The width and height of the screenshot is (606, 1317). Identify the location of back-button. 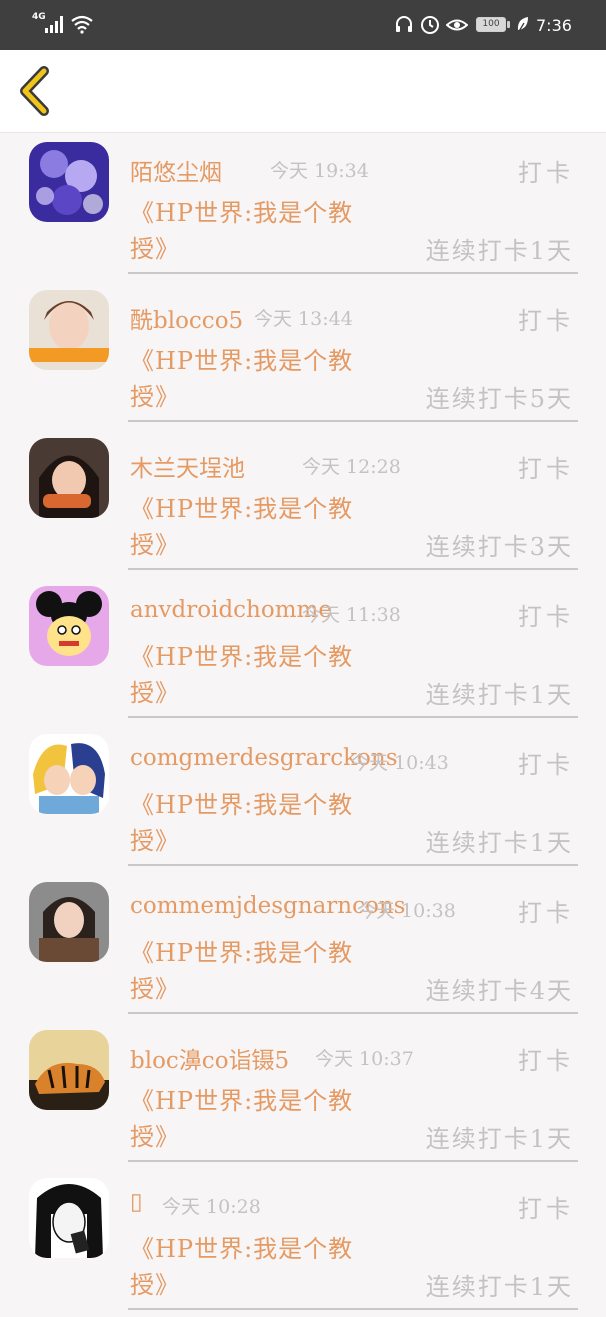
(36, 91).